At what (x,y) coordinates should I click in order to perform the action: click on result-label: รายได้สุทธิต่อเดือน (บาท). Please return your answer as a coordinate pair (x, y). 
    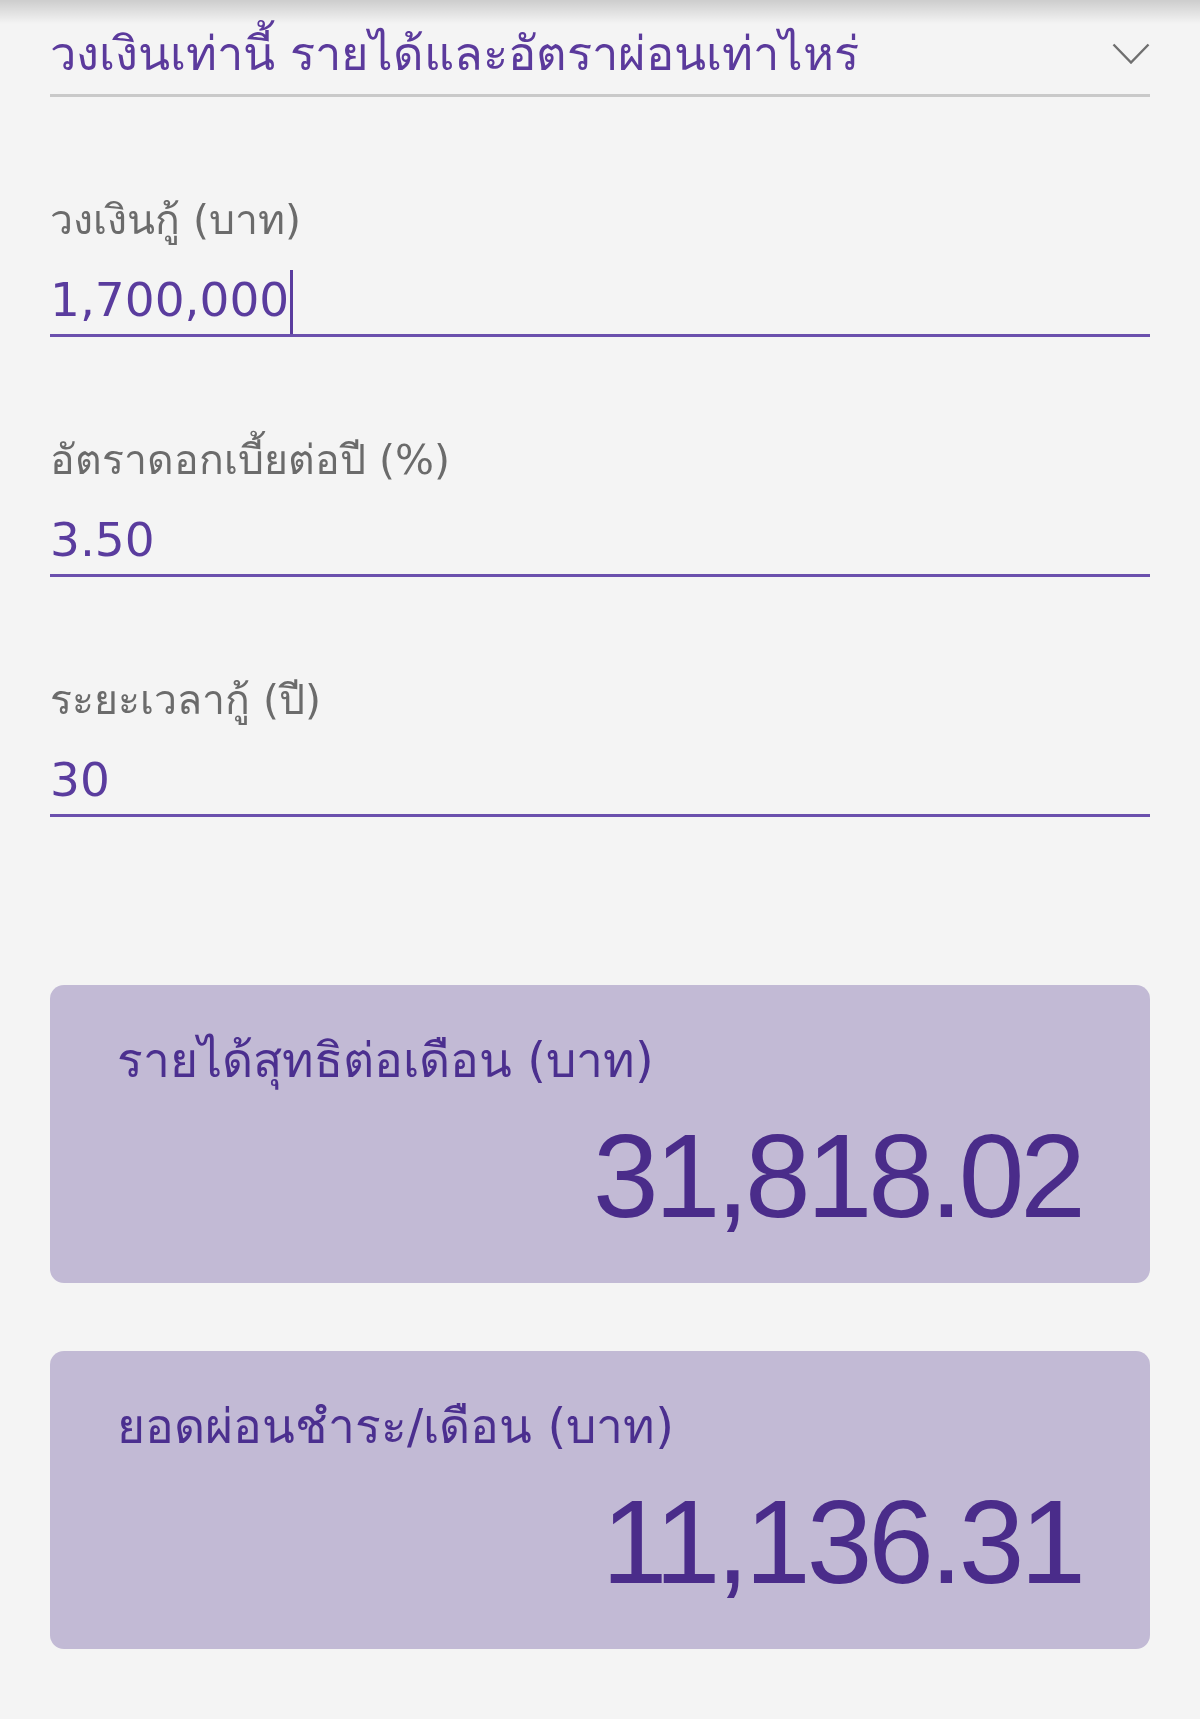
    Looking at the image, I should click on (386, 1061).